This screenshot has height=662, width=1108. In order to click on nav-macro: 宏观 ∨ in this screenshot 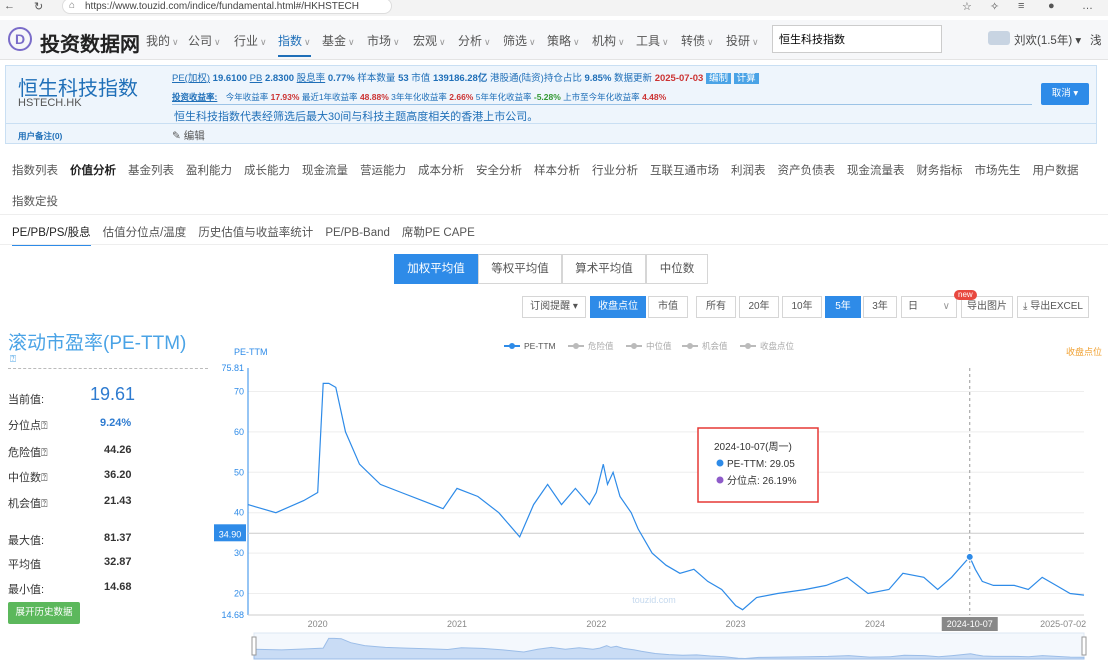, I will do `click(429, 40)`.